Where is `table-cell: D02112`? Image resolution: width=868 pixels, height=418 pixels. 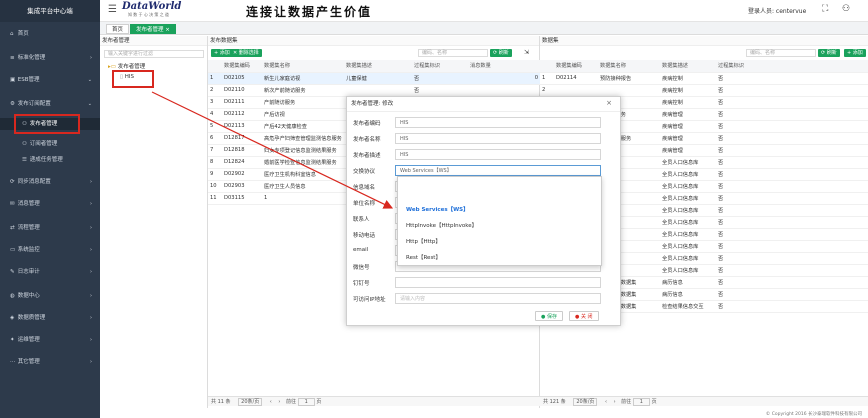 table-cell: D02112 is located at coordinates (242, 114).